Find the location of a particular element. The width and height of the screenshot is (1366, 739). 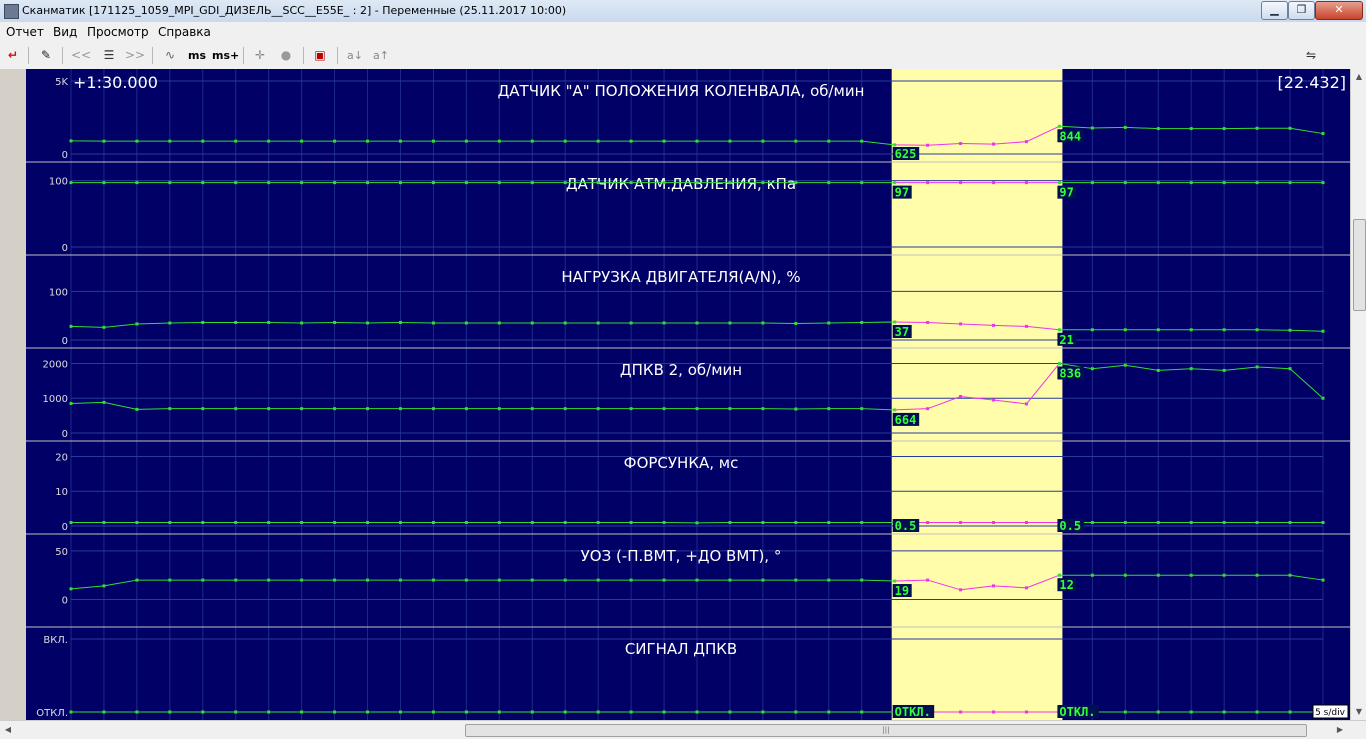

usb-icon: ⇋ is located at coordinates (1311, 55).